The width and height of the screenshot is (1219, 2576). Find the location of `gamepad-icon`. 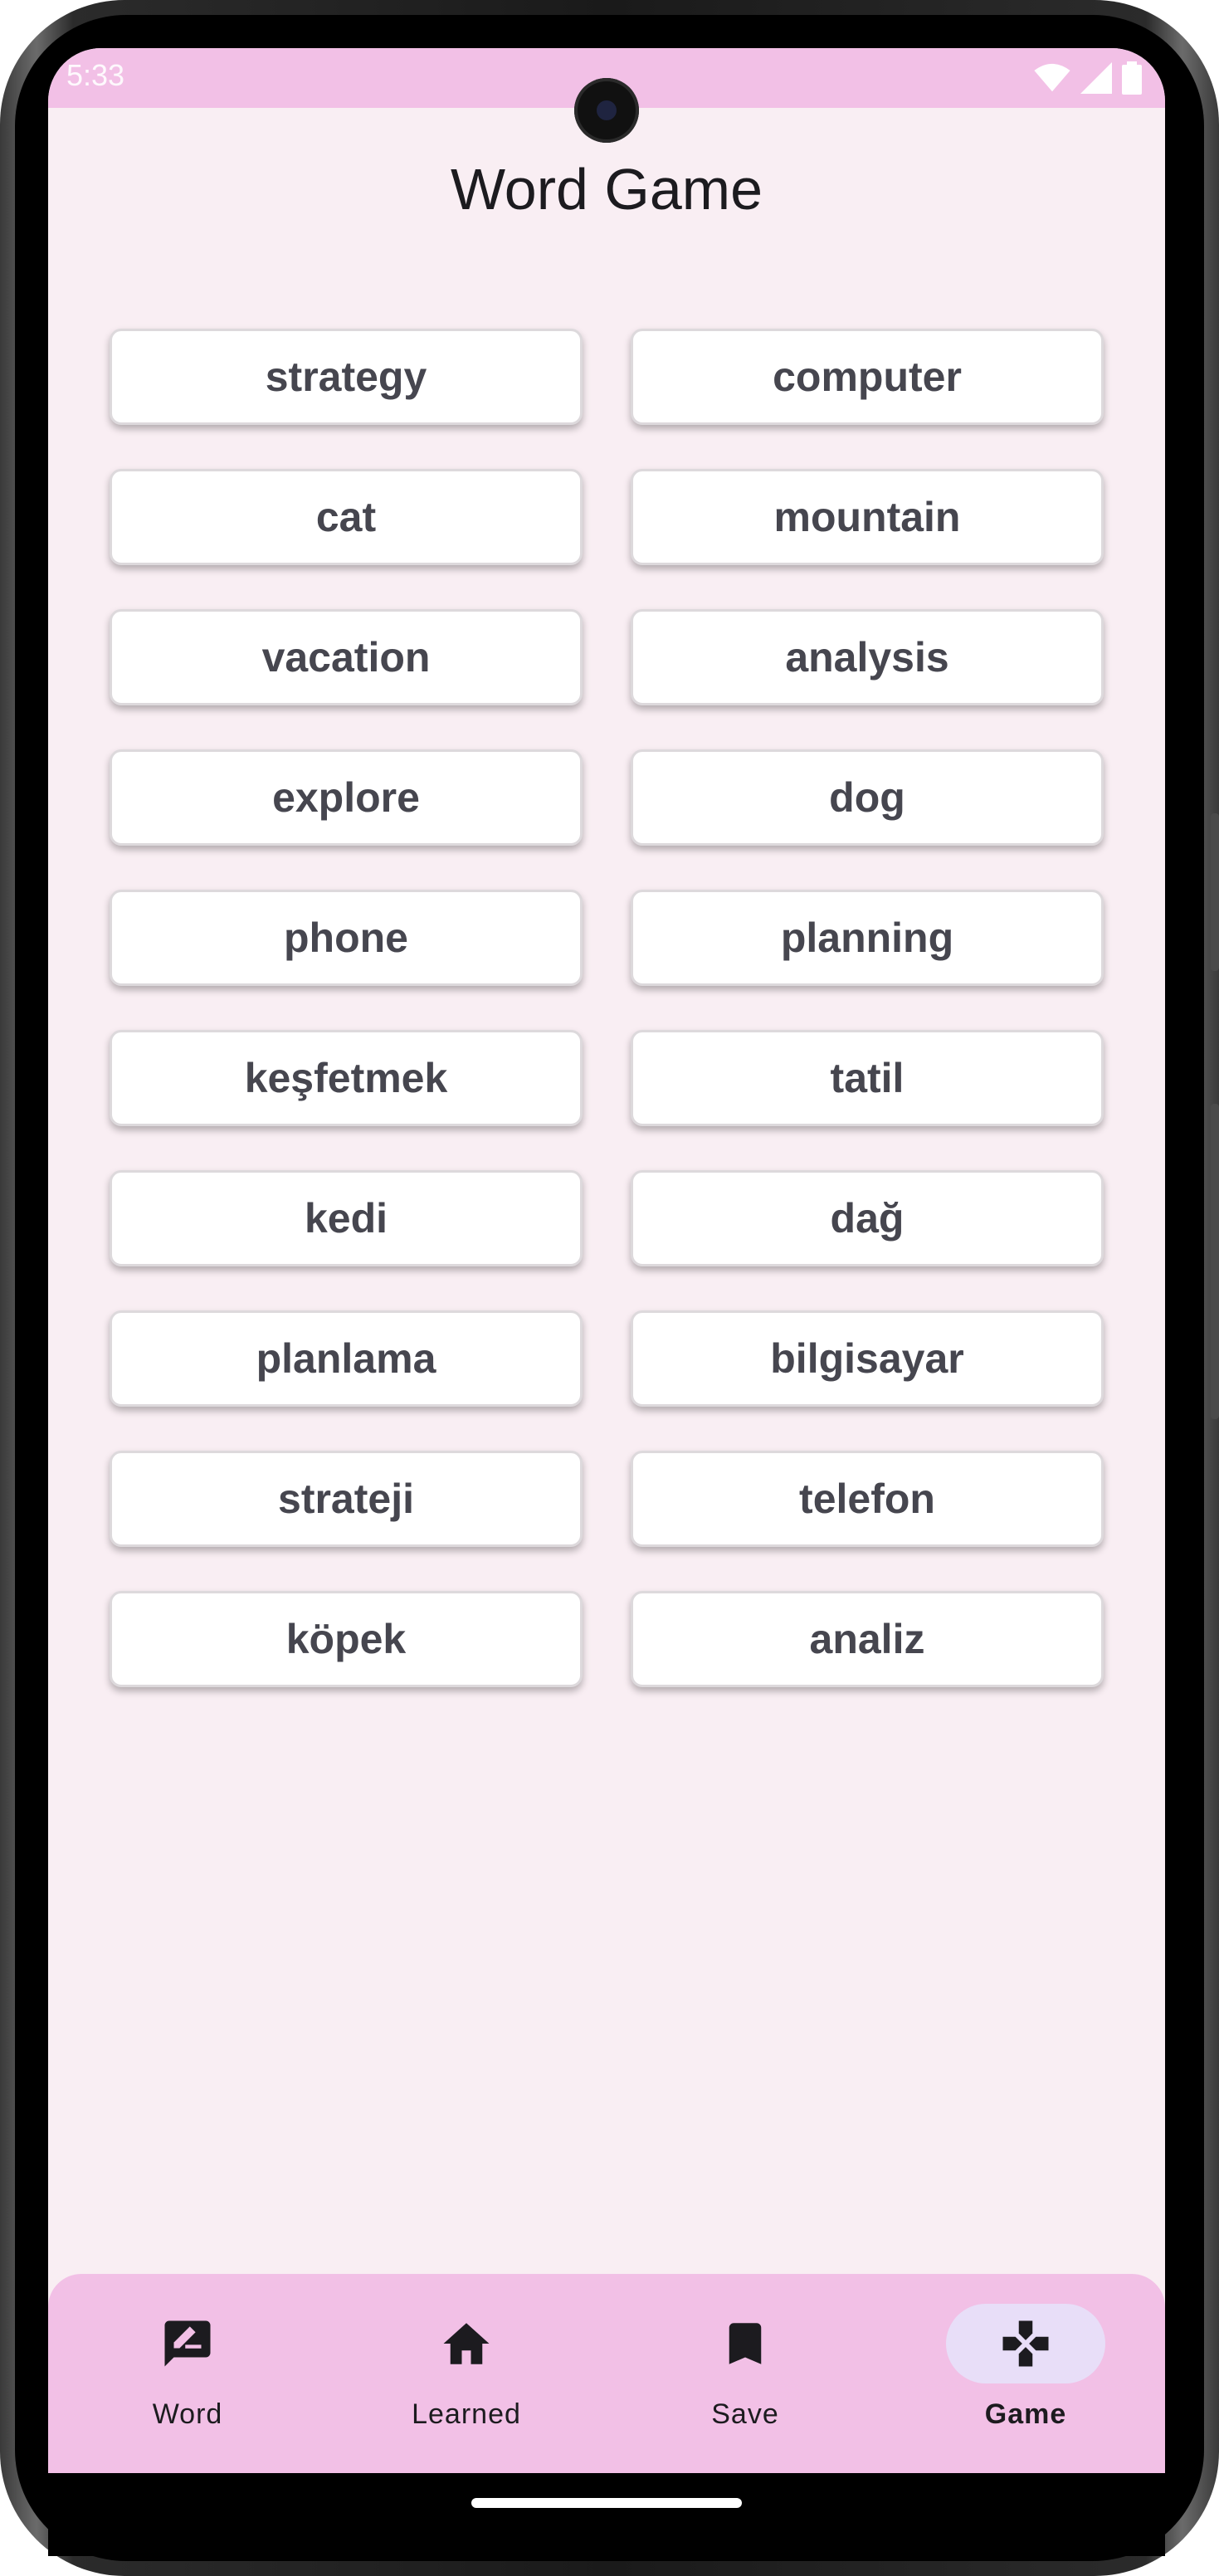

gamepad-icon is located at coordinates (1026, 2344).